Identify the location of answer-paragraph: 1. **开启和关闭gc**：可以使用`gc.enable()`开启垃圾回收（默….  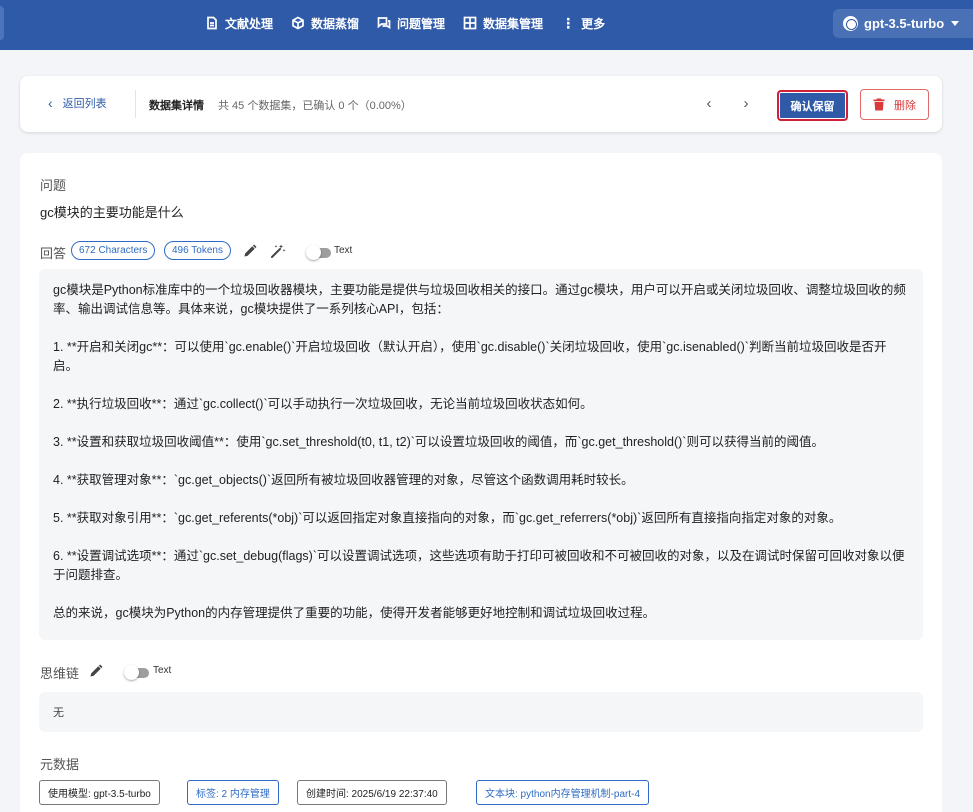
(470, 356).